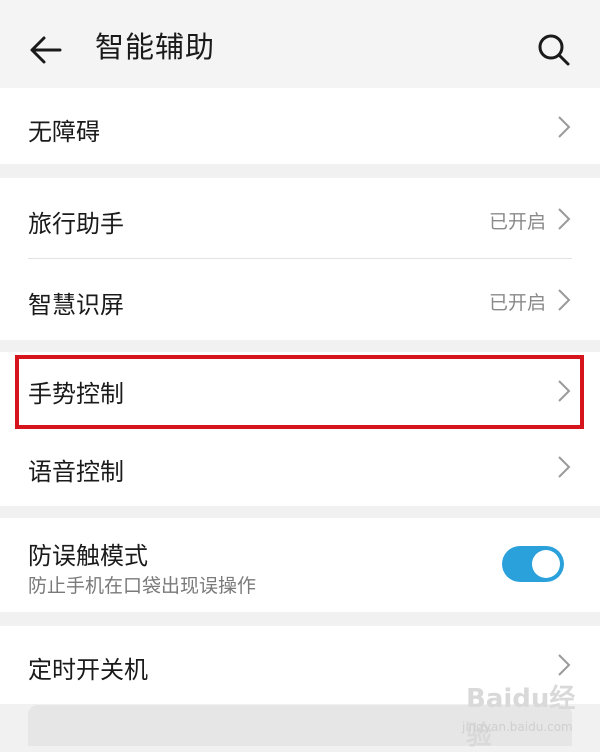  Describe the element at coordinates (142, 586) in the screenshot. I see `row-subtitle: 防止手机在口袋出现误操作` at that location.